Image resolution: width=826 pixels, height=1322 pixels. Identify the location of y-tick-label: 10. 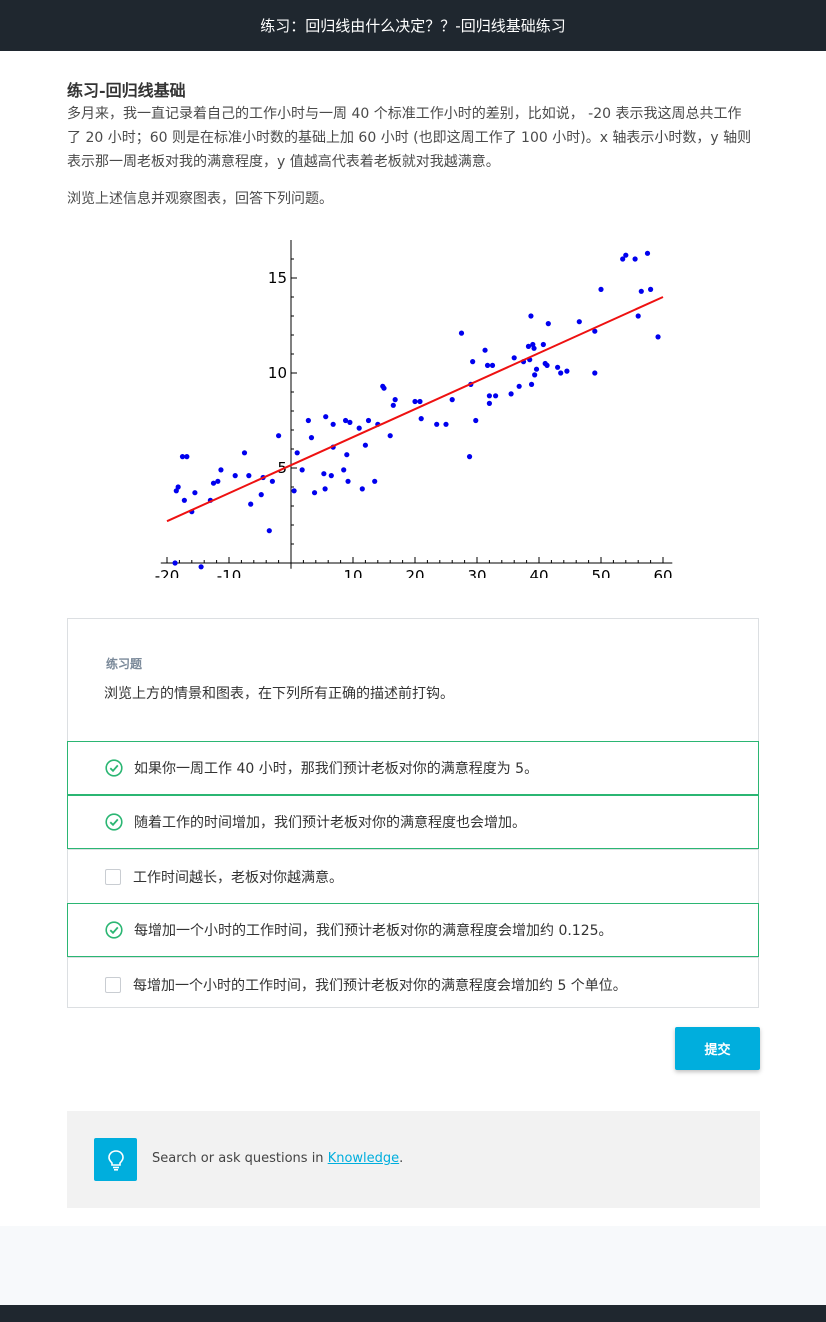
(277, 373).